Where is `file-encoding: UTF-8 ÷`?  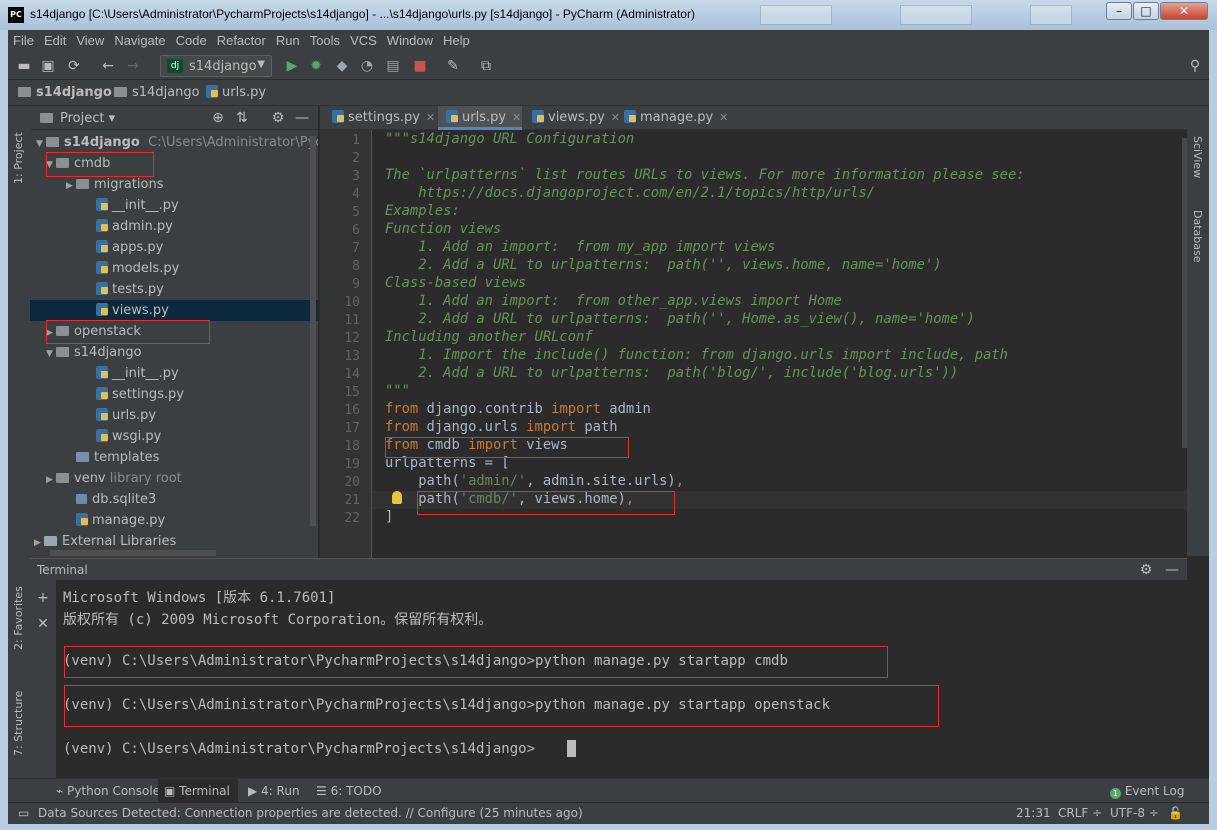 file-encoding: UTF-8 ÷ is located at coordinates (1134, 813).